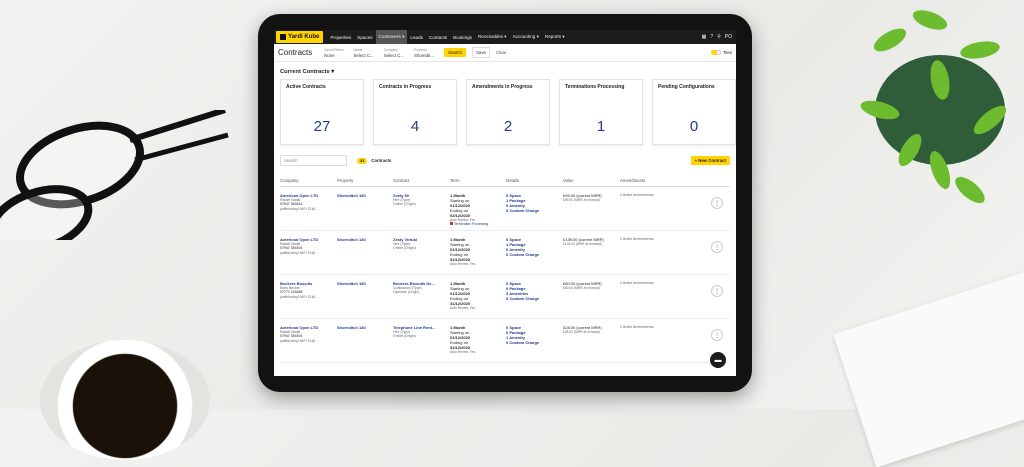  I want to click on save-button: Save, so click(480, 52).